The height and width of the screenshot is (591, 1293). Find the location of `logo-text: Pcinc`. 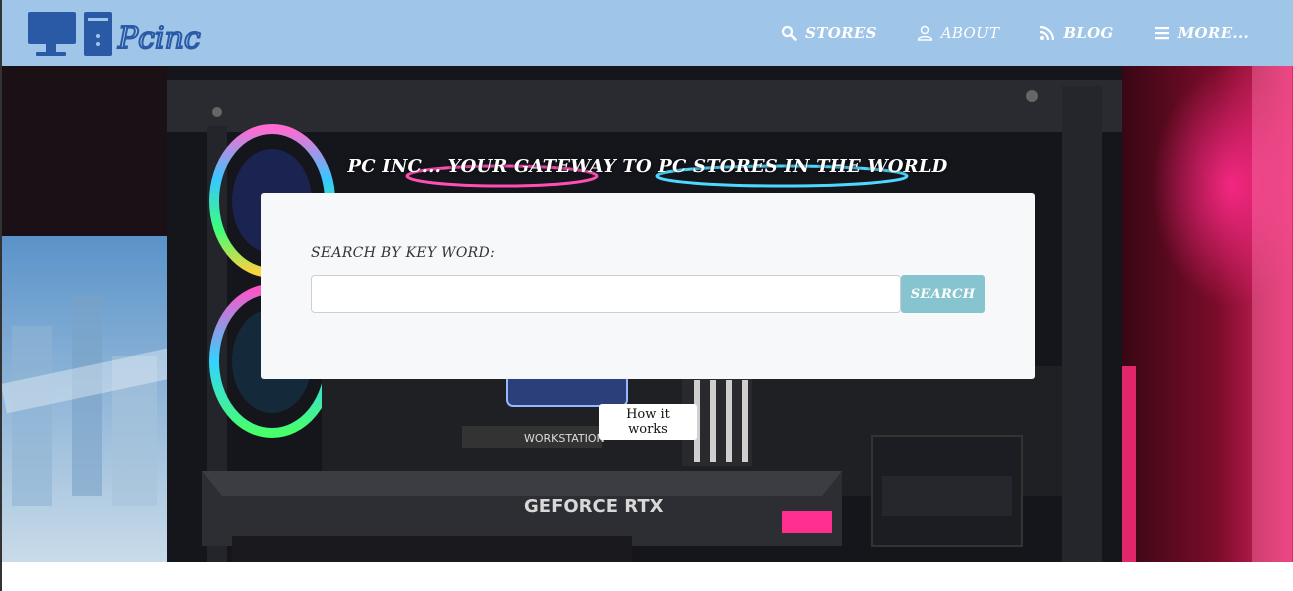

logo-text: Pcinc is located at coordinates (159, 38).